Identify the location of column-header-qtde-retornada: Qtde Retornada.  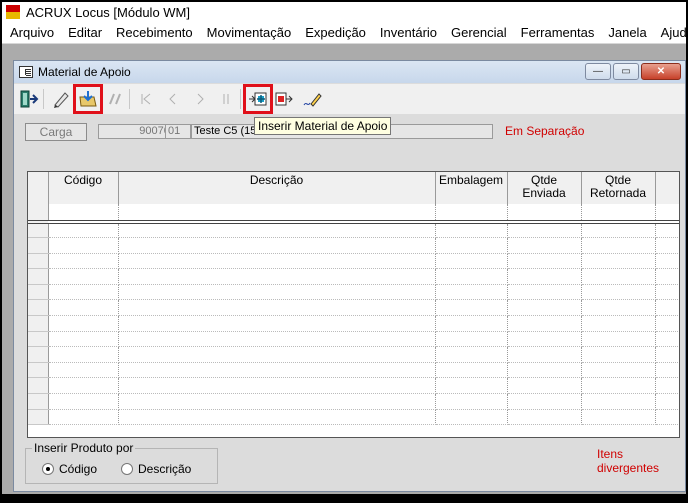
(618, 188).